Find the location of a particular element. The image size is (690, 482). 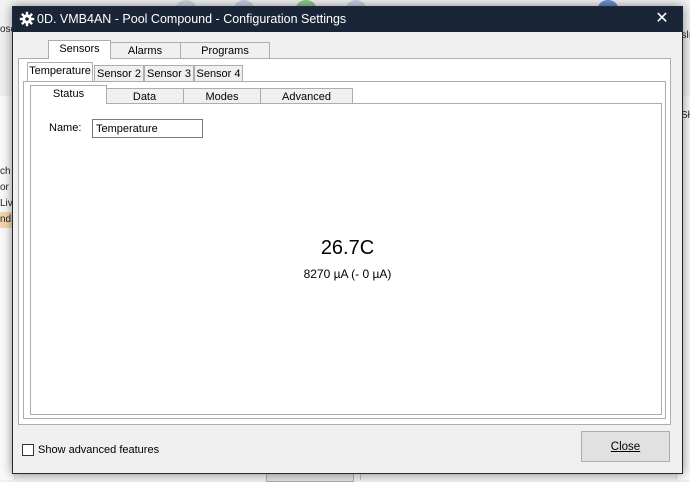

background-text: Liv is located at coordinates (6, 203).